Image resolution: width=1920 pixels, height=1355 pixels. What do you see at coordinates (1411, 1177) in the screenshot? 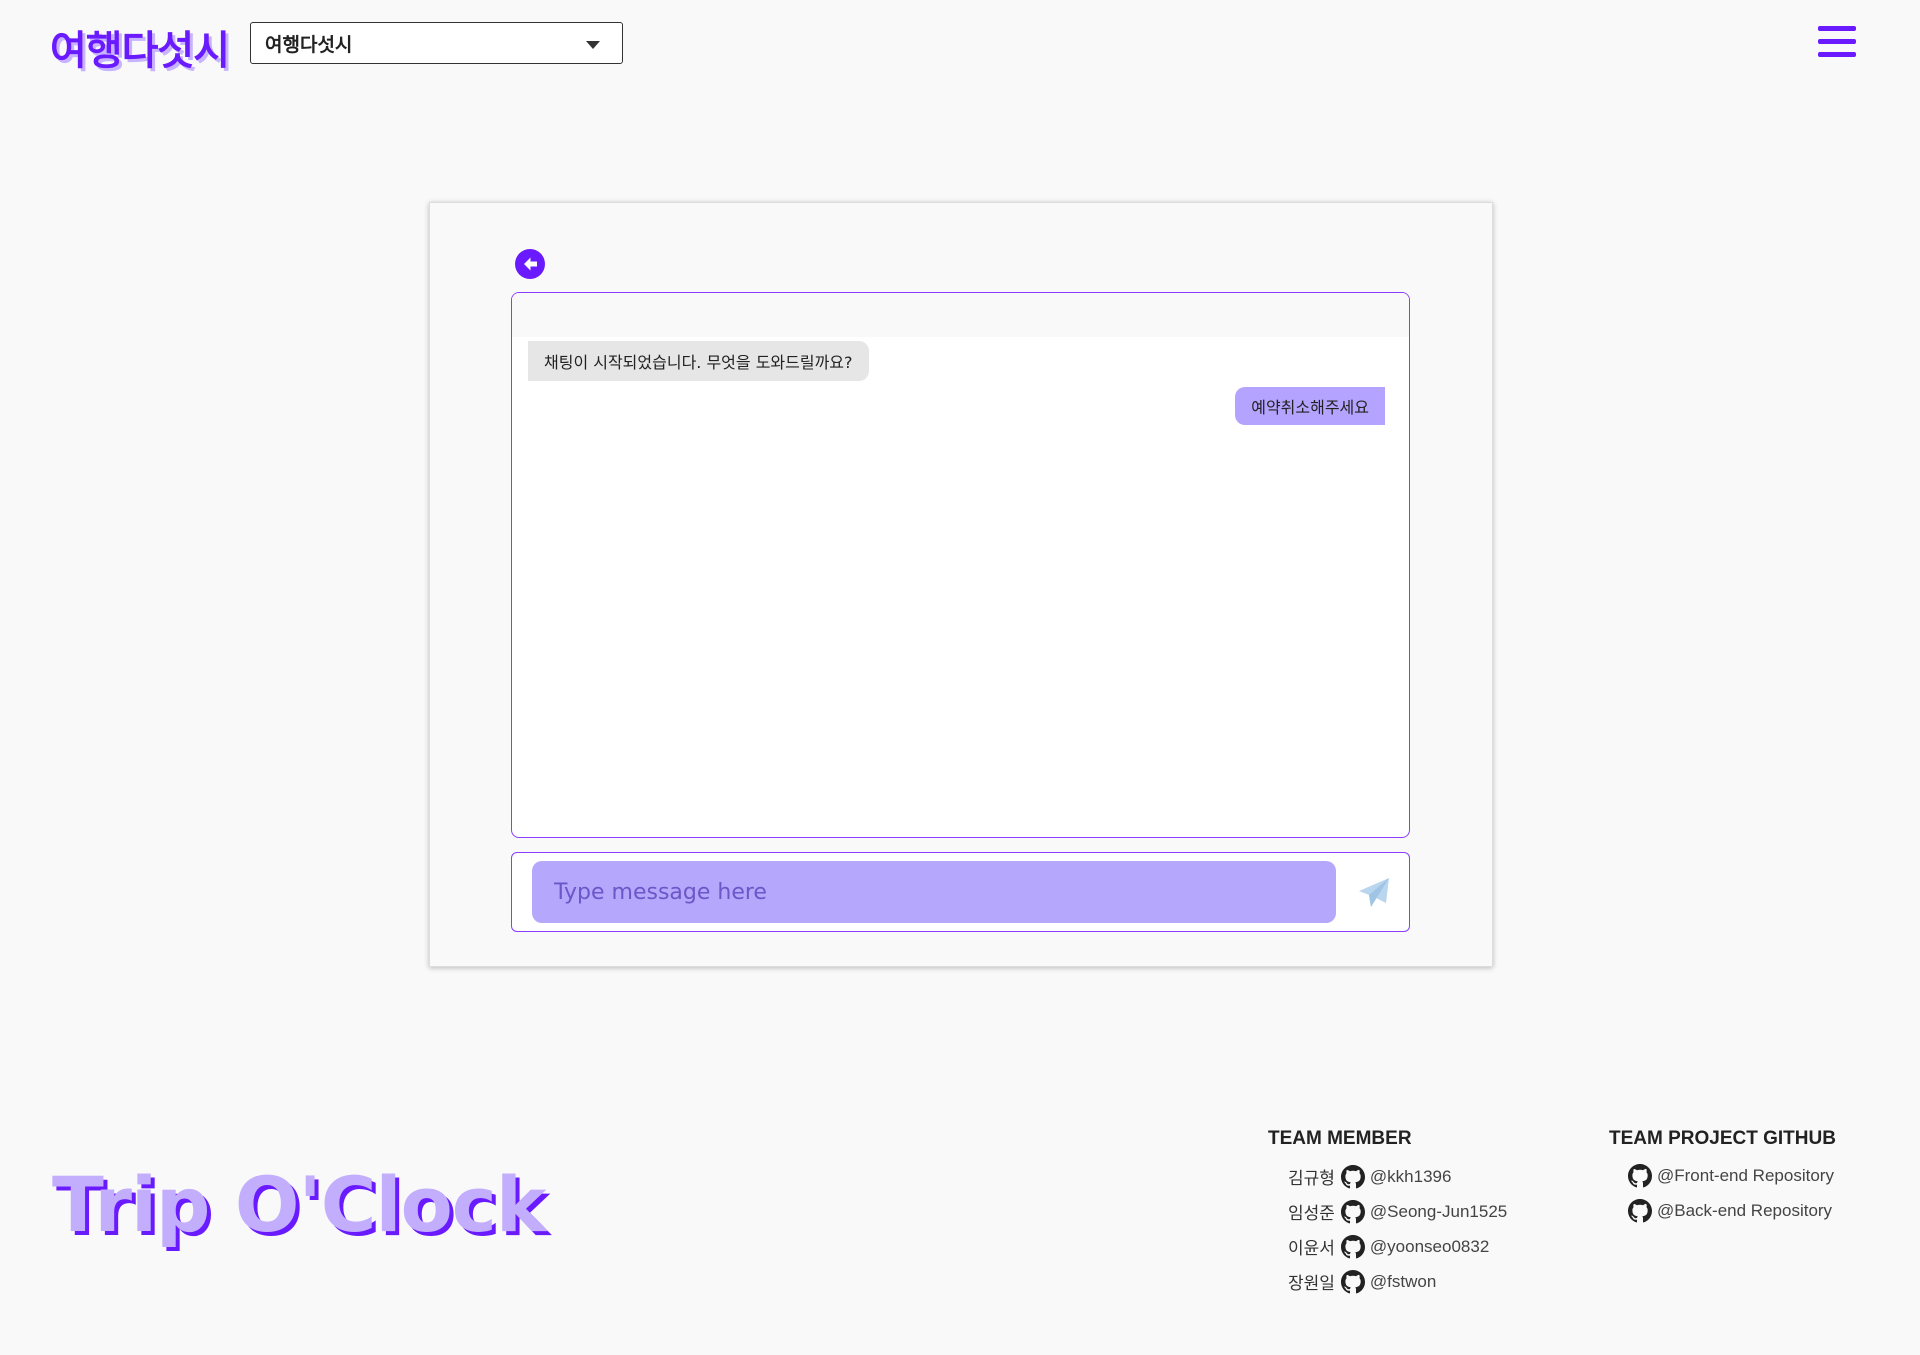
I see `member-github-link: @kkh1396` at bounding box center [1411, 1177].